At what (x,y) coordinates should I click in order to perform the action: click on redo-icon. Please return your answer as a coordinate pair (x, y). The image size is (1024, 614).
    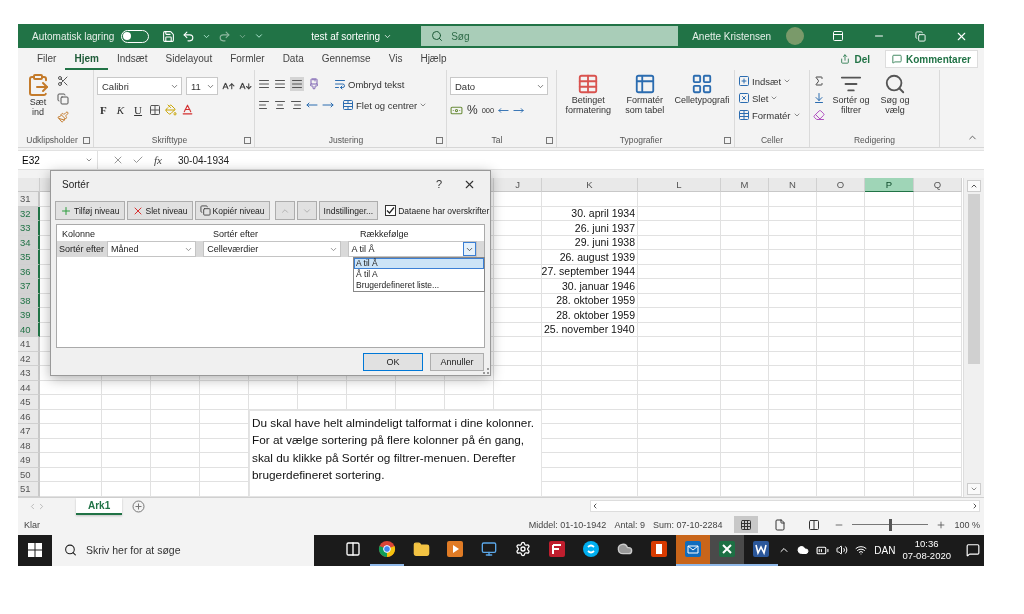
    Looking at the image, I should click on (225, 36).